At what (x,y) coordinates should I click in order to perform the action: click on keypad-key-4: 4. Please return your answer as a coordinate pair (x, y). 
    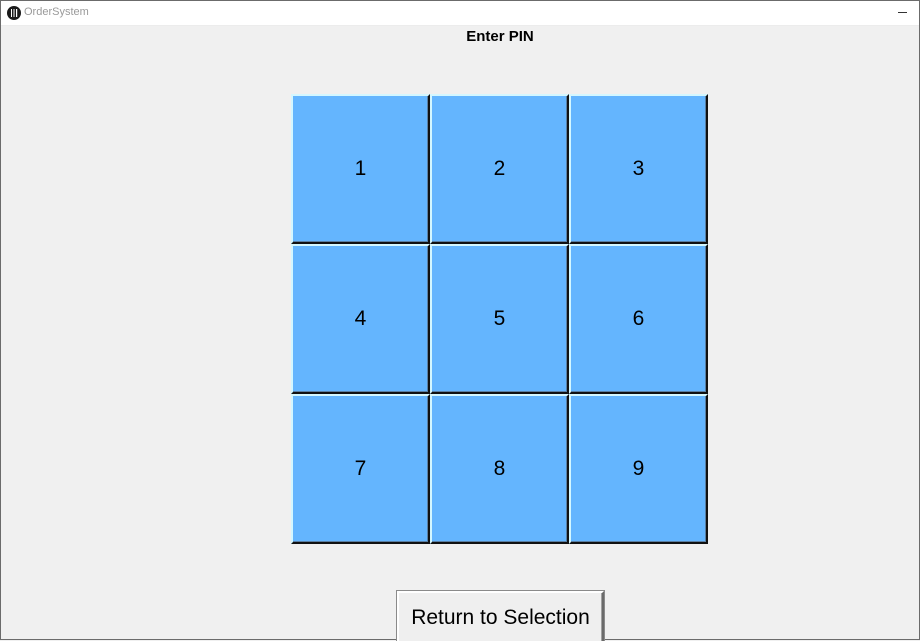
    Looking at the image, I should click on (360, 319).